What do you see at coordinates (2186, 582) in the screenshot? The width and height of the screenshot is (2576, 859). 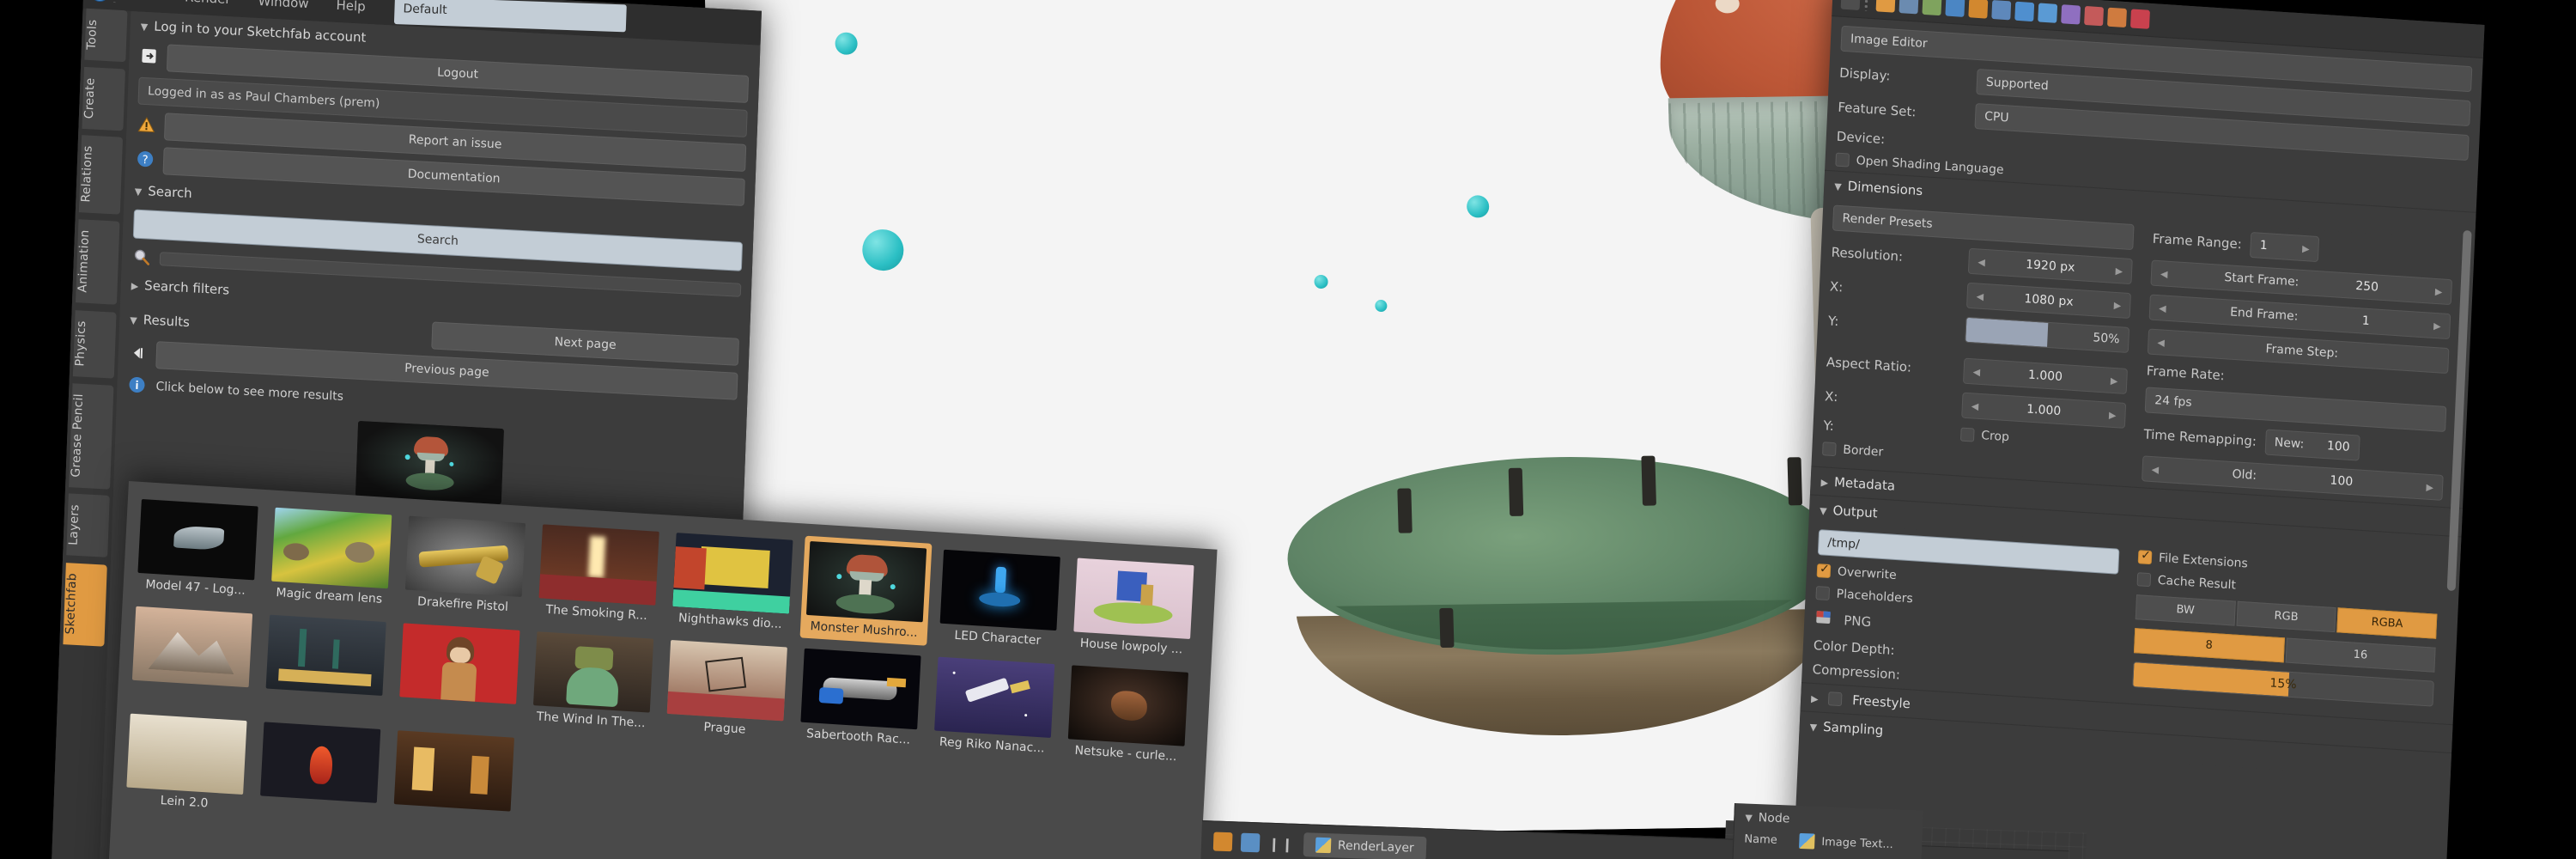 I see `cache-result-checkbox: Cache Result` at bounding box center [2186, 582].